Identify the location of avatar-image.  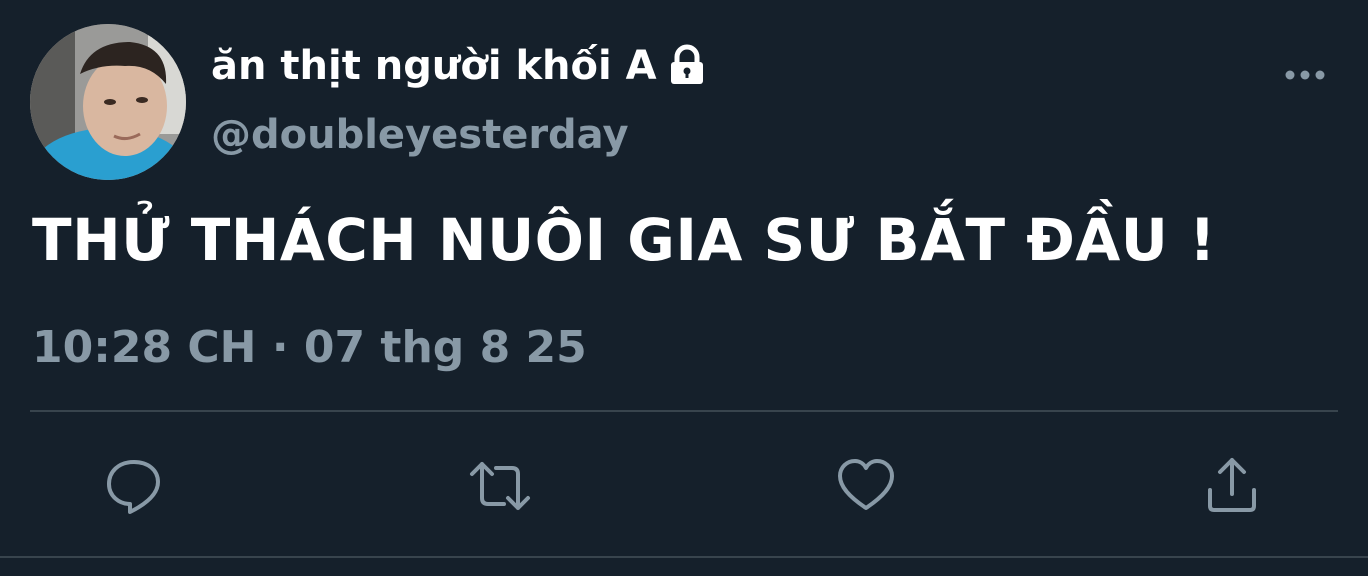
(108, 102).